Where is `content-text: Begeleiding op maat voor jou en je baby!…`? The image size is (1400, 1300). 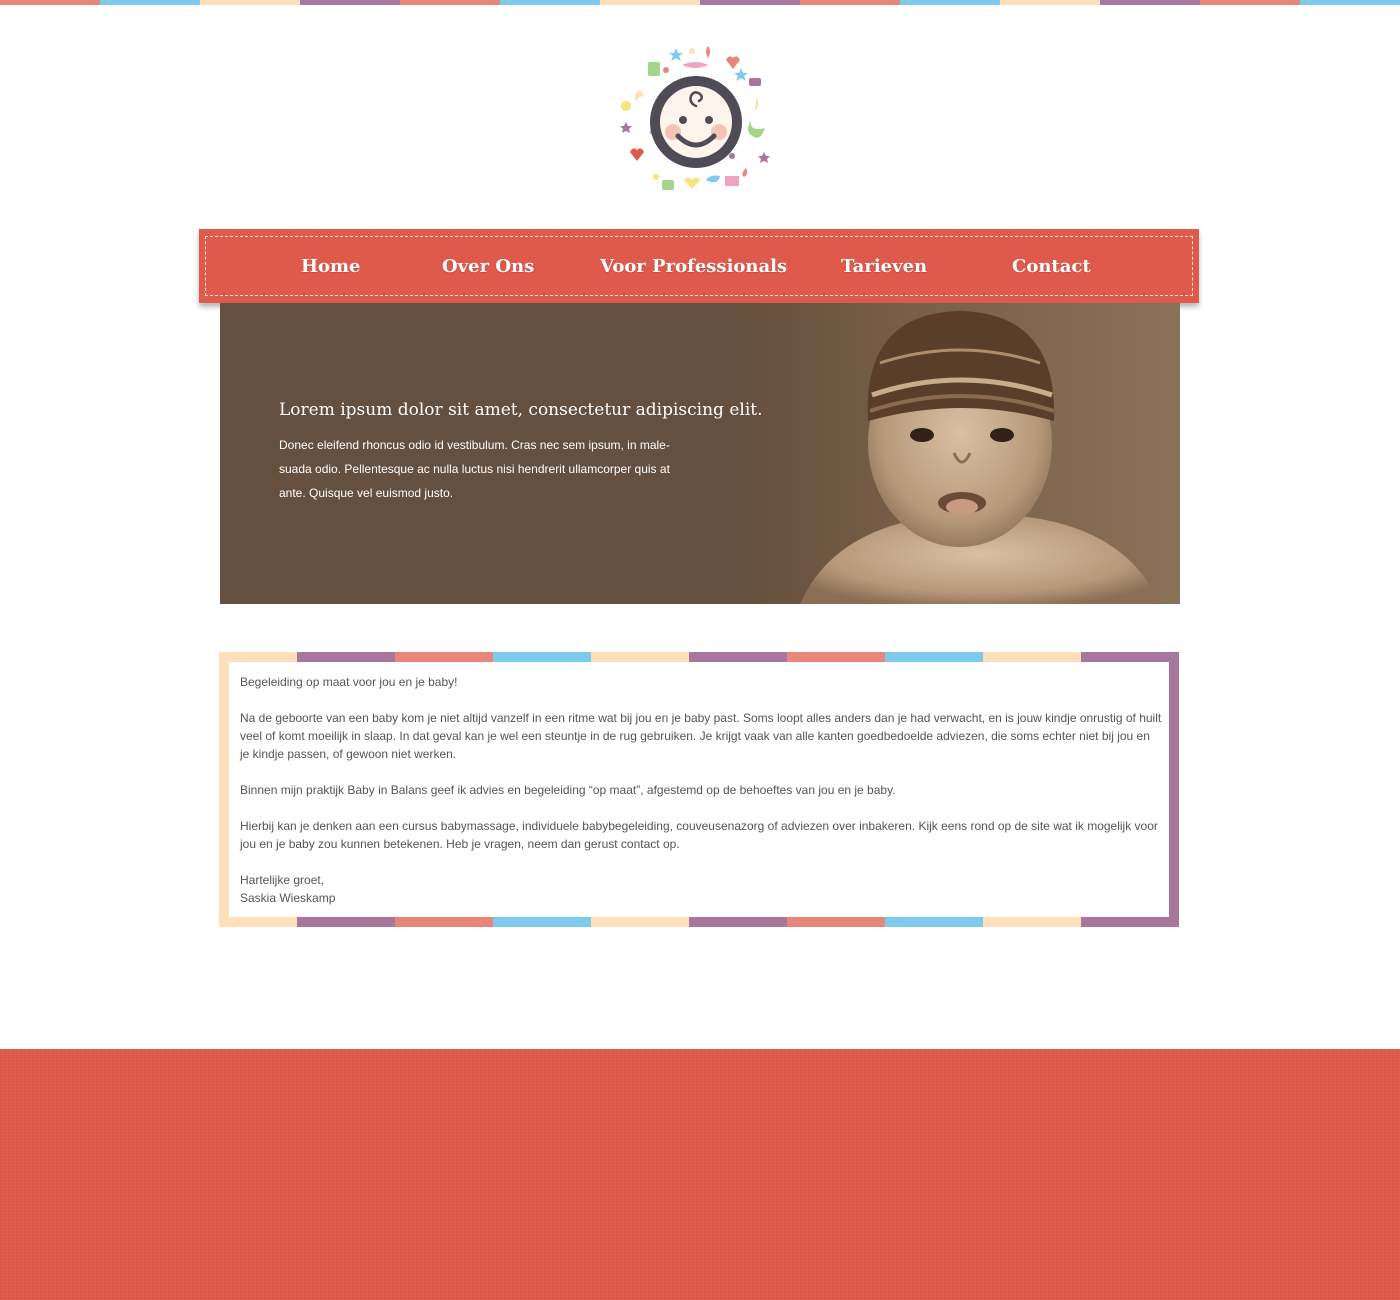
content-text: Begeleiding op maat voor jou en je baby!… is located at coordinates (701, 791).